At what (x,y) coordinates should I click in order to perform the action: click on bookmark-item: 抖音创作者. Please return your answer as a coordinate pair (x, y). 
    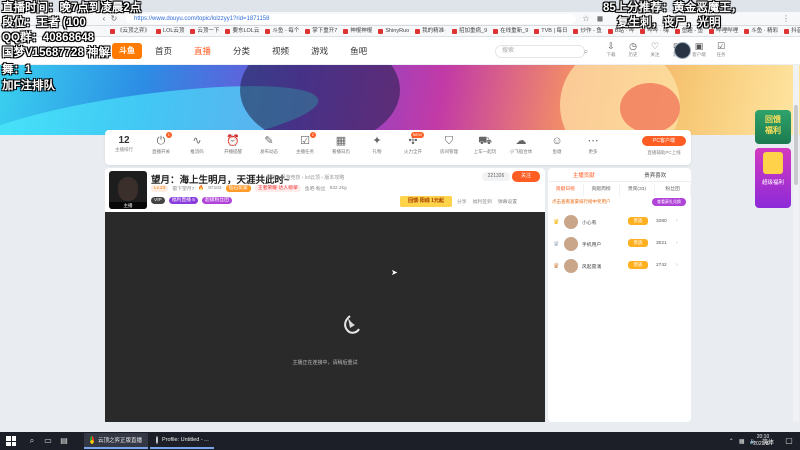
    Looking at the image, I should click on (792, 31).